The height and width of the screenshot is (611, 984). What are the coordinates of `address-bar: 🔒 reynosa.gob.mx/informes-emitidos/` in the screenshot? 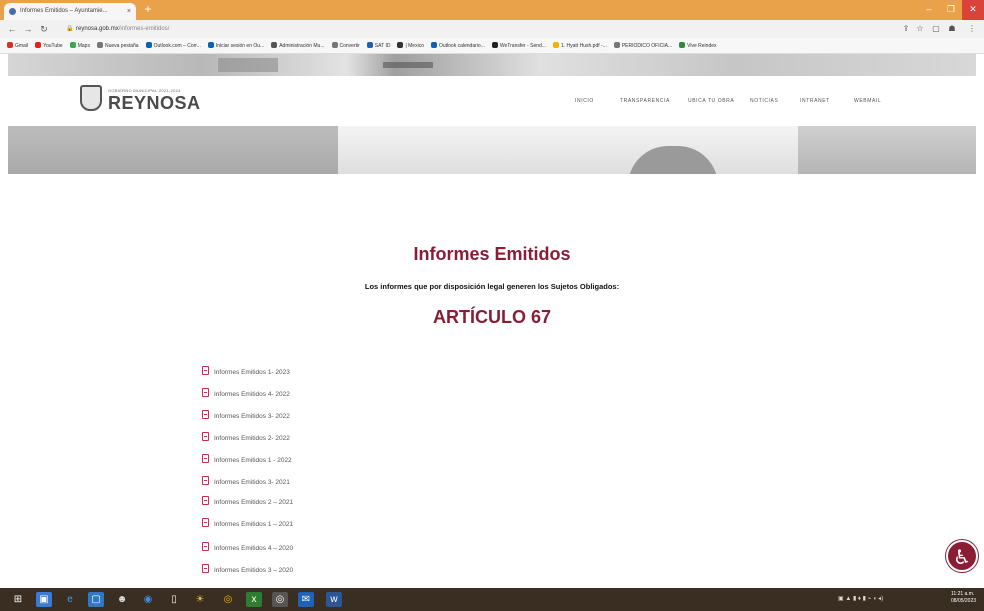 It's located at (482, 29).